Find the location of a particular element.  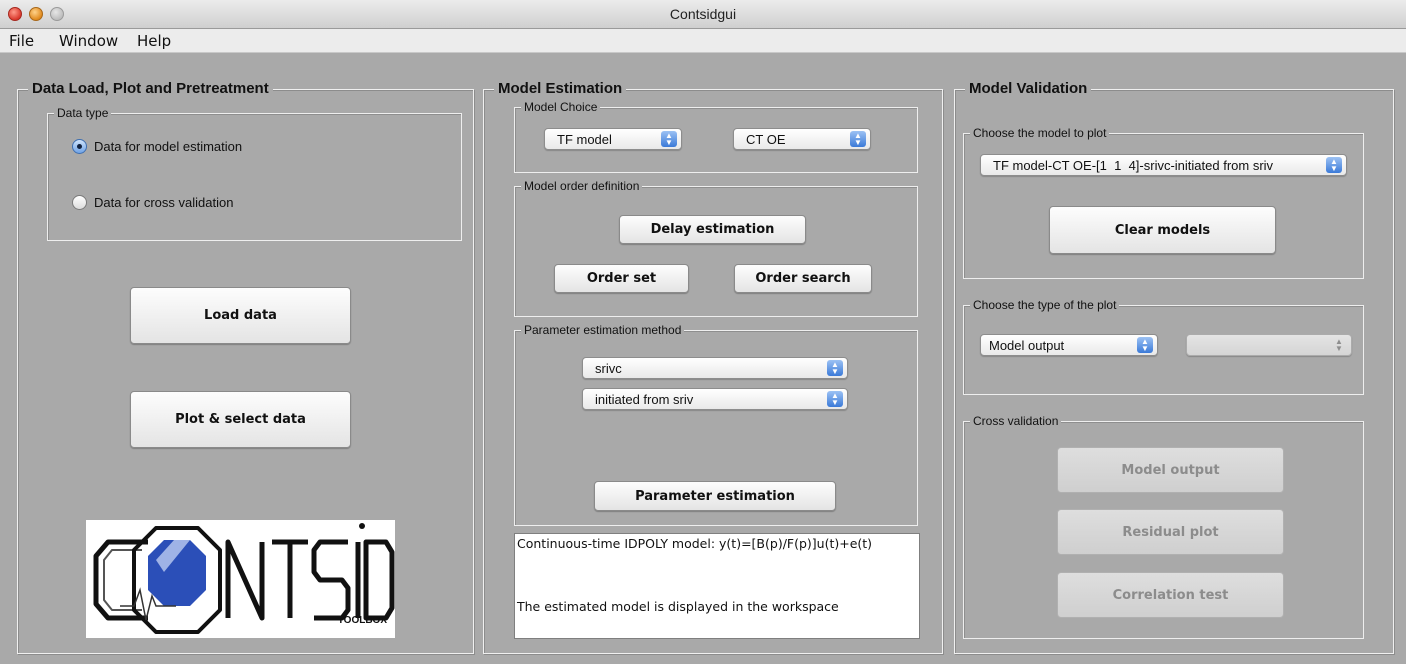

parameter-estimation-button: Parameter estimation is located at coordinates (715, 496).